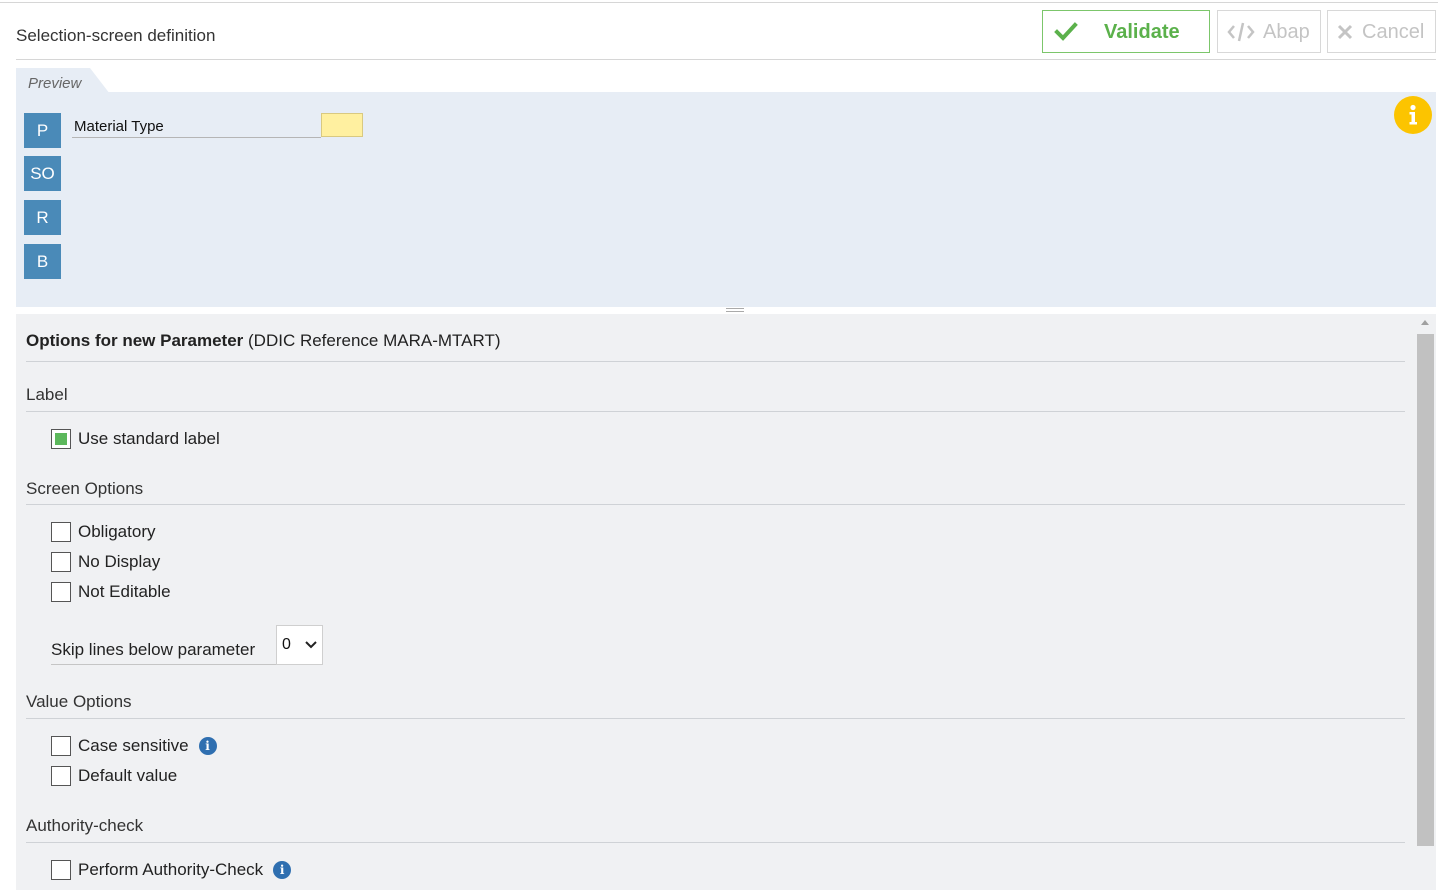  I want to click on cancel-label: Cancel, so click(1393, 32).